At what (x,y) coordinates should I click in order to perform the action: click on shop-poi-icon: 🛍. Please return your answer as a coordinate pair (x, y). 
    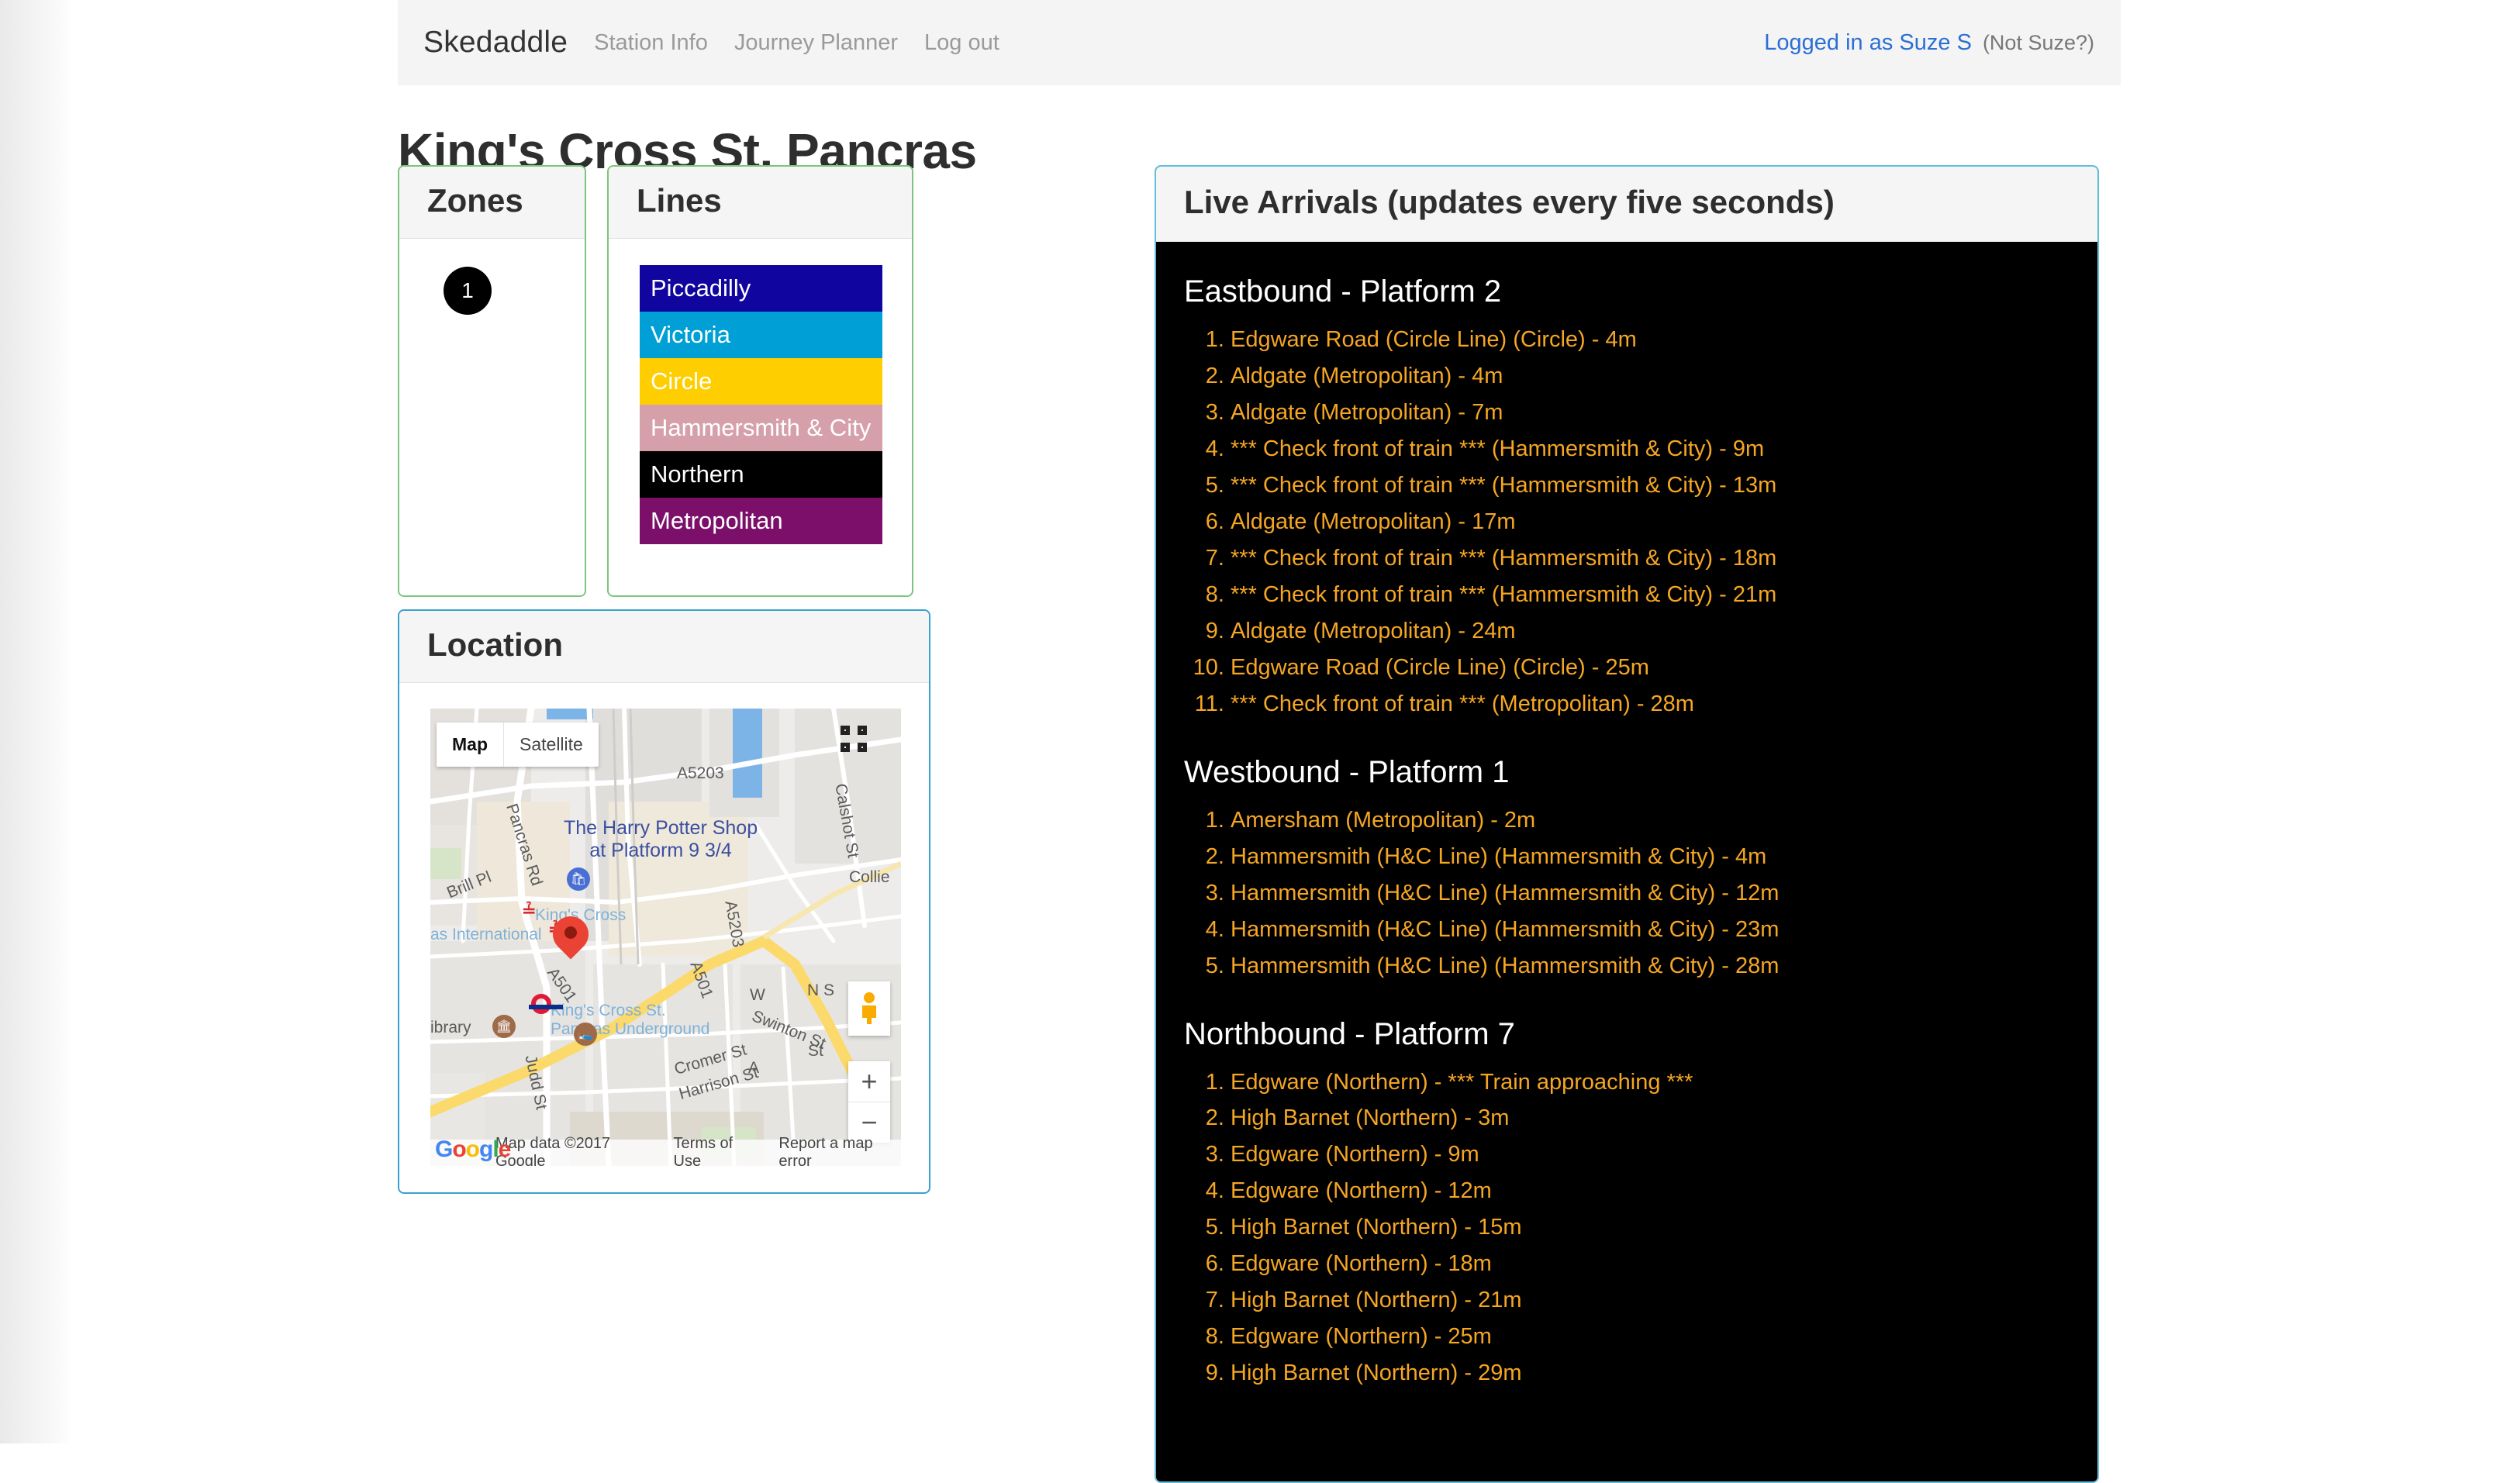
    Looking at the image, I should click on (578, 879).